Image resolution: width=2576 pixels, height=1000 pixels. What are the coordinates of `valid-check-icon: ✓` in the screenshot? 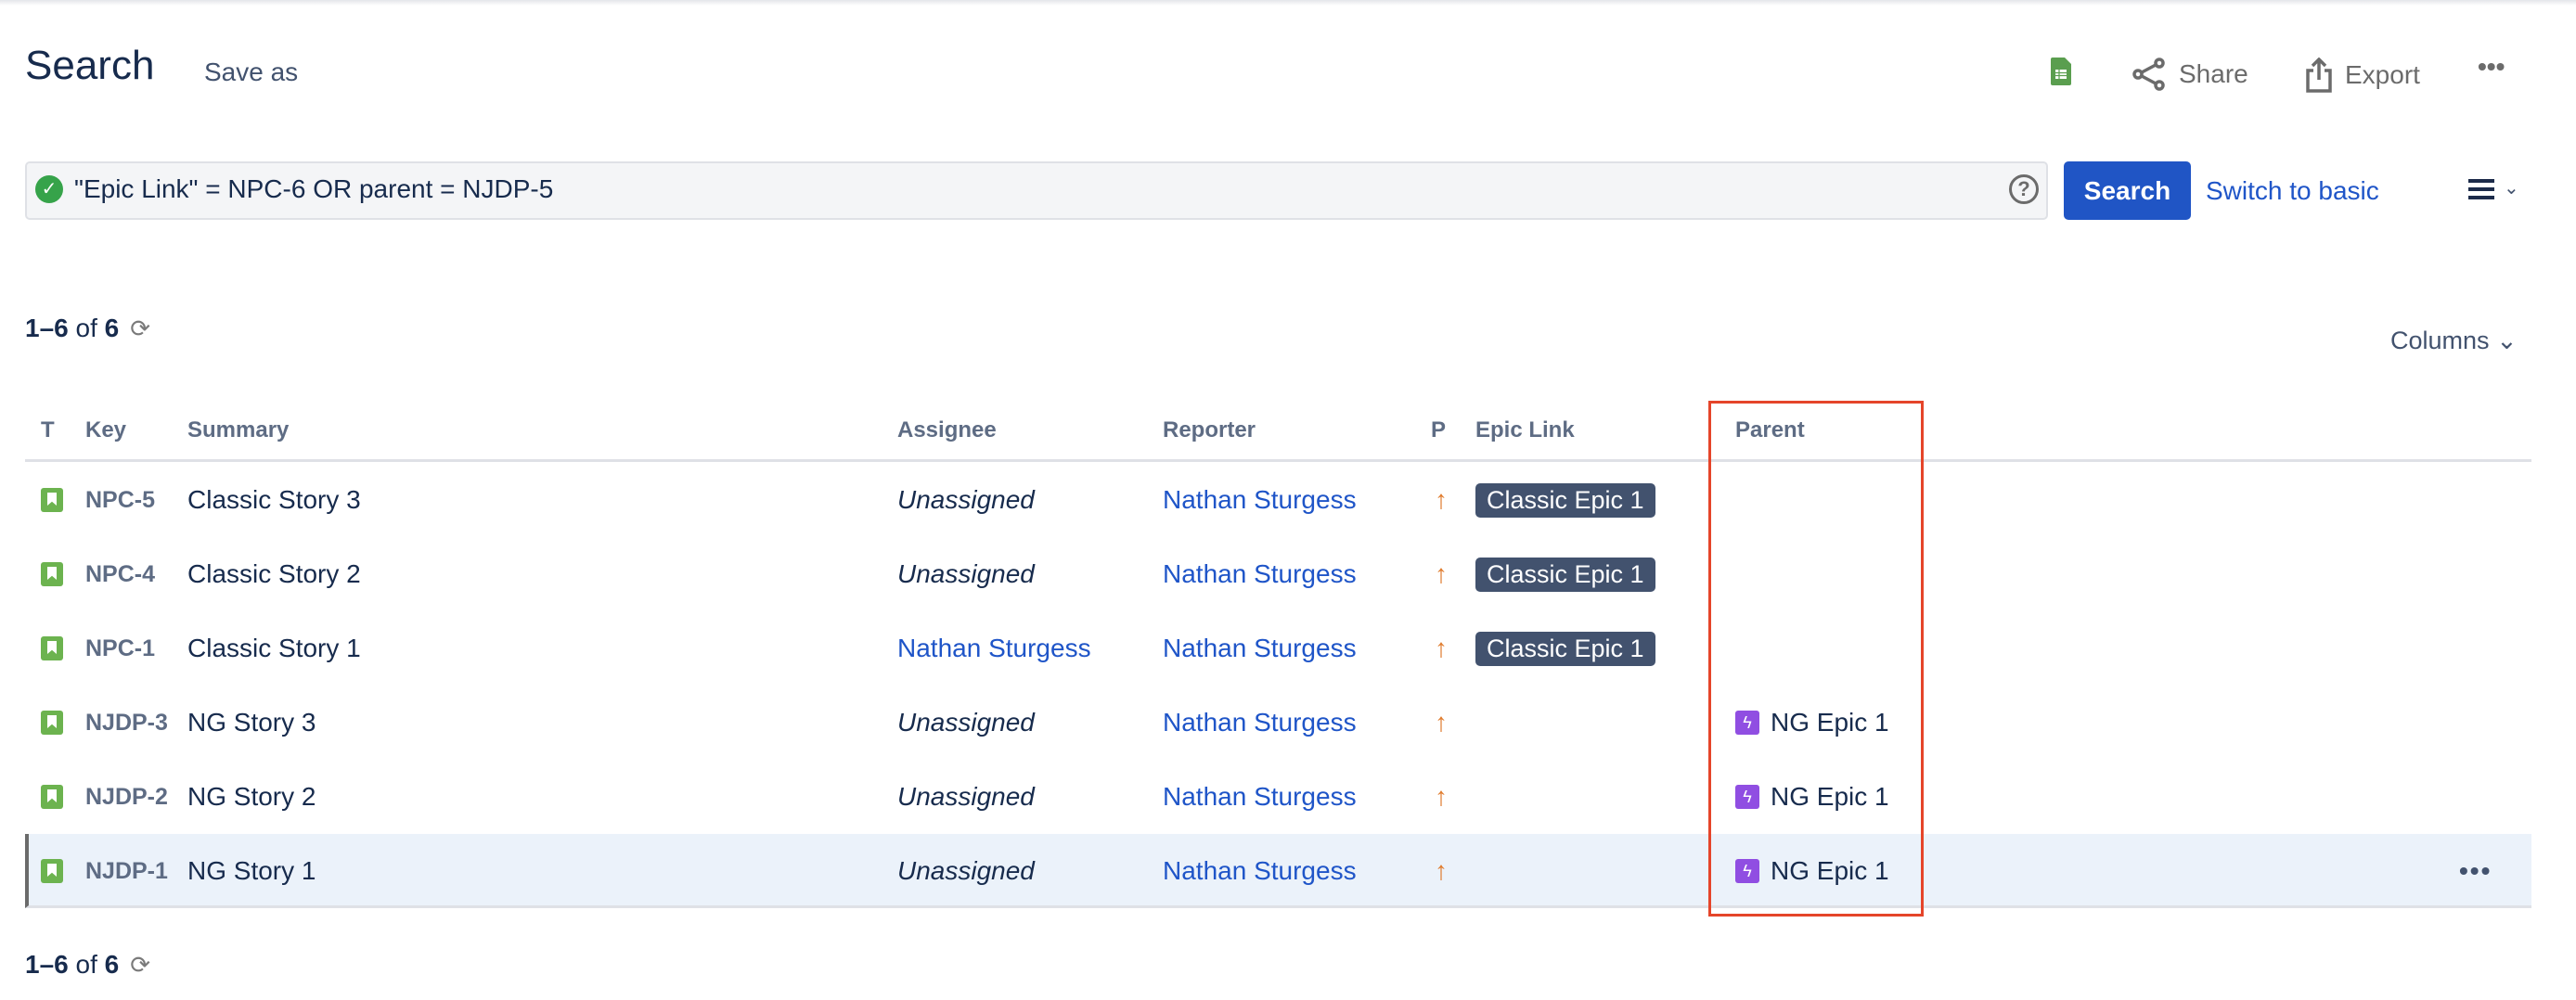 It's located at (49, 189).